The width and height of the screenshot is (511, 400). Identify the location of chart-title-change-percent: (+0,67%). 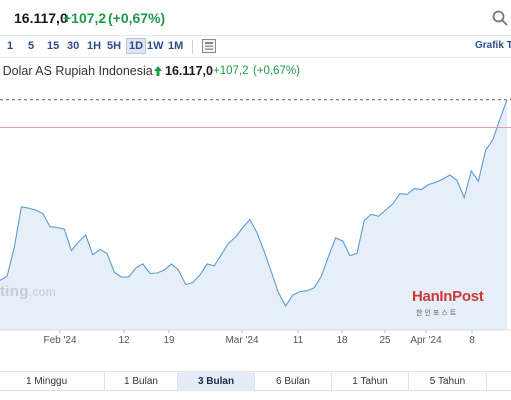
(276, 71).